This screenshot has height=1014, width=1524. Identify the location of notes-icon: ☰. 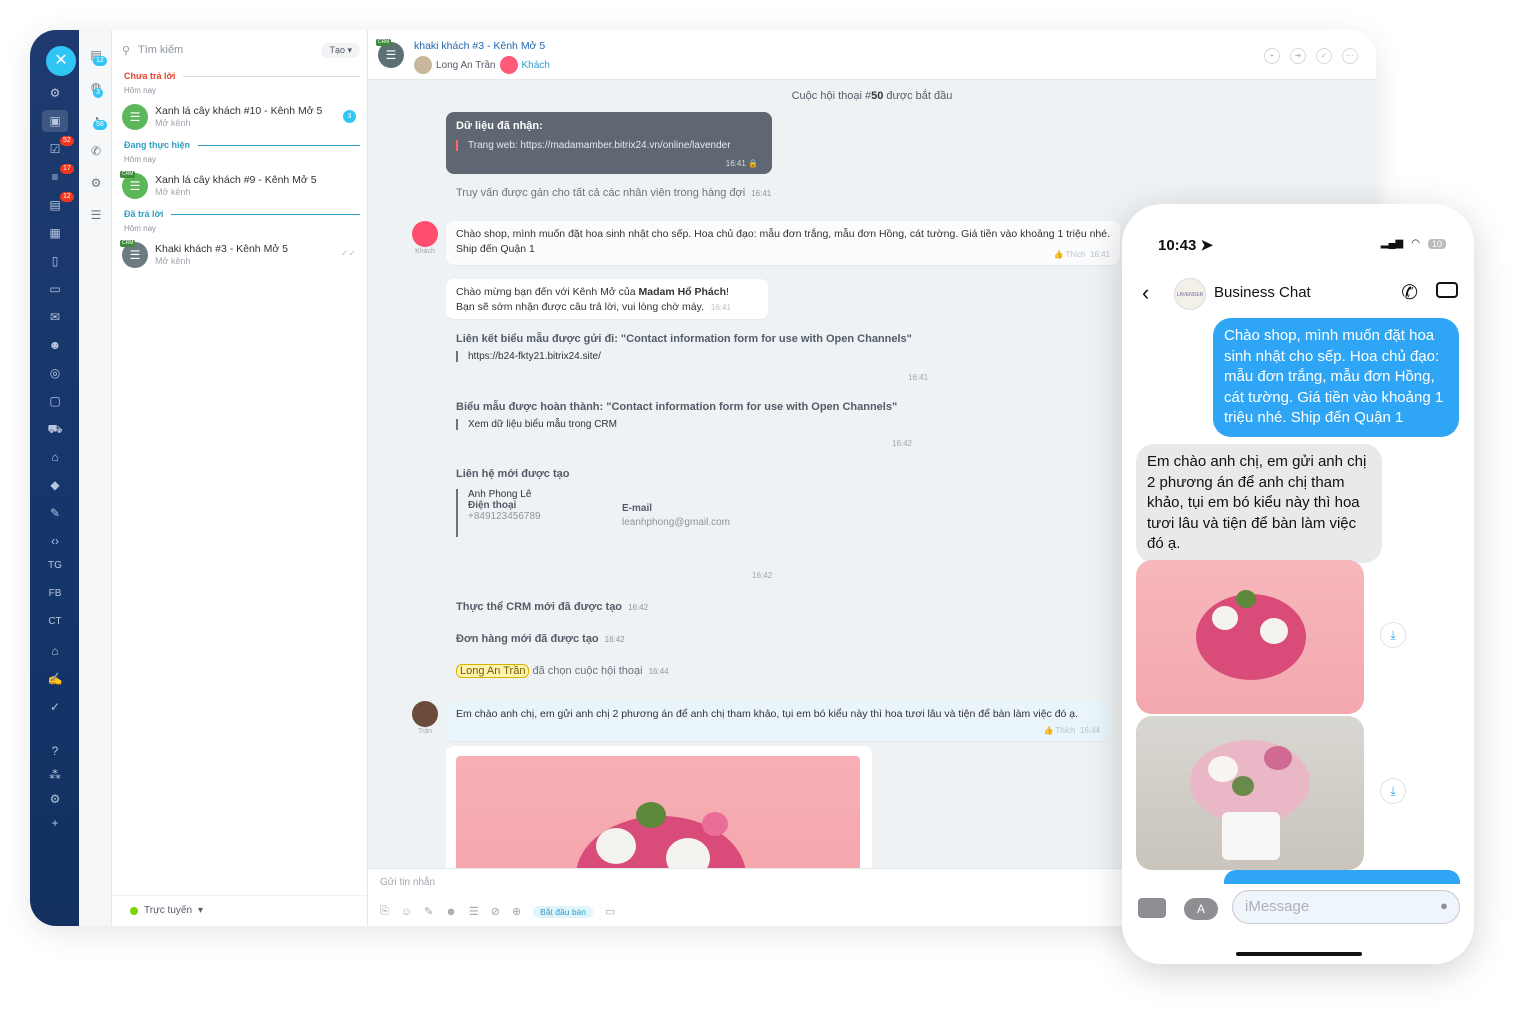
(96, 215).